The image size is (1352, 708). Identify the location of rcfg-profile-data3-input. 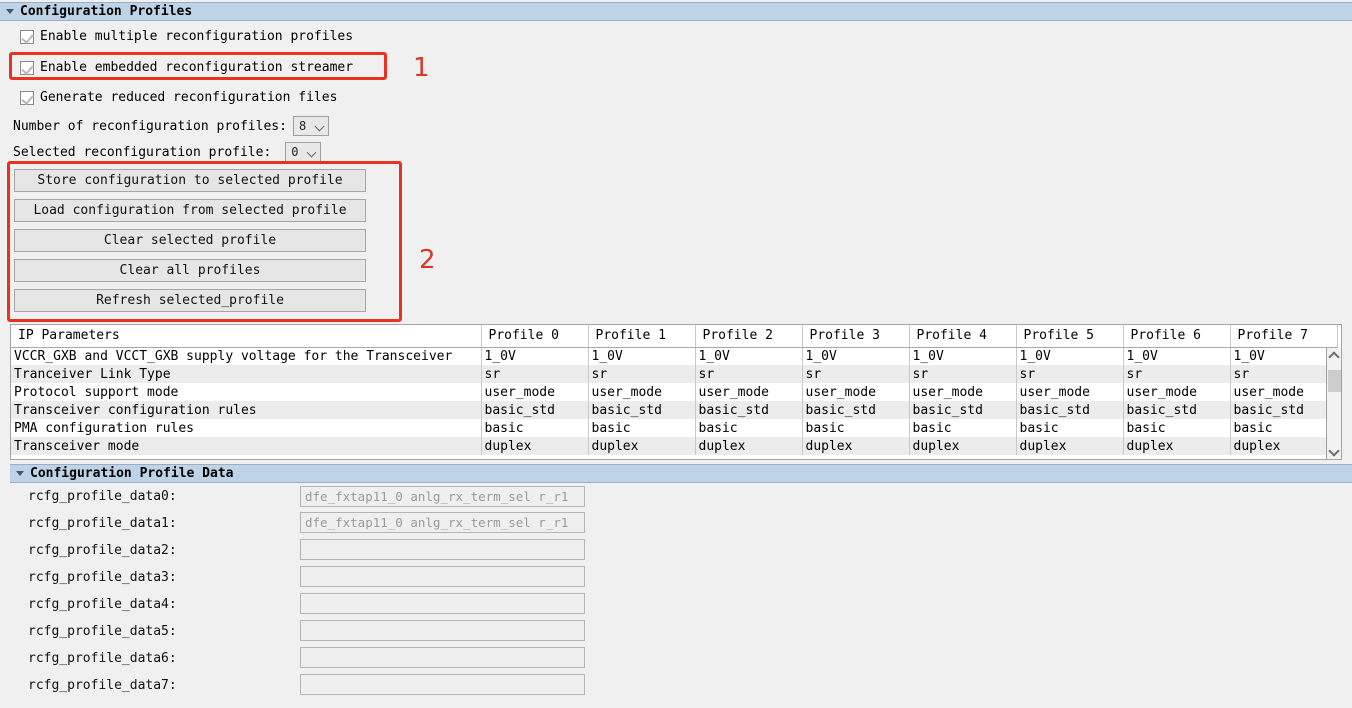
(442, 576).